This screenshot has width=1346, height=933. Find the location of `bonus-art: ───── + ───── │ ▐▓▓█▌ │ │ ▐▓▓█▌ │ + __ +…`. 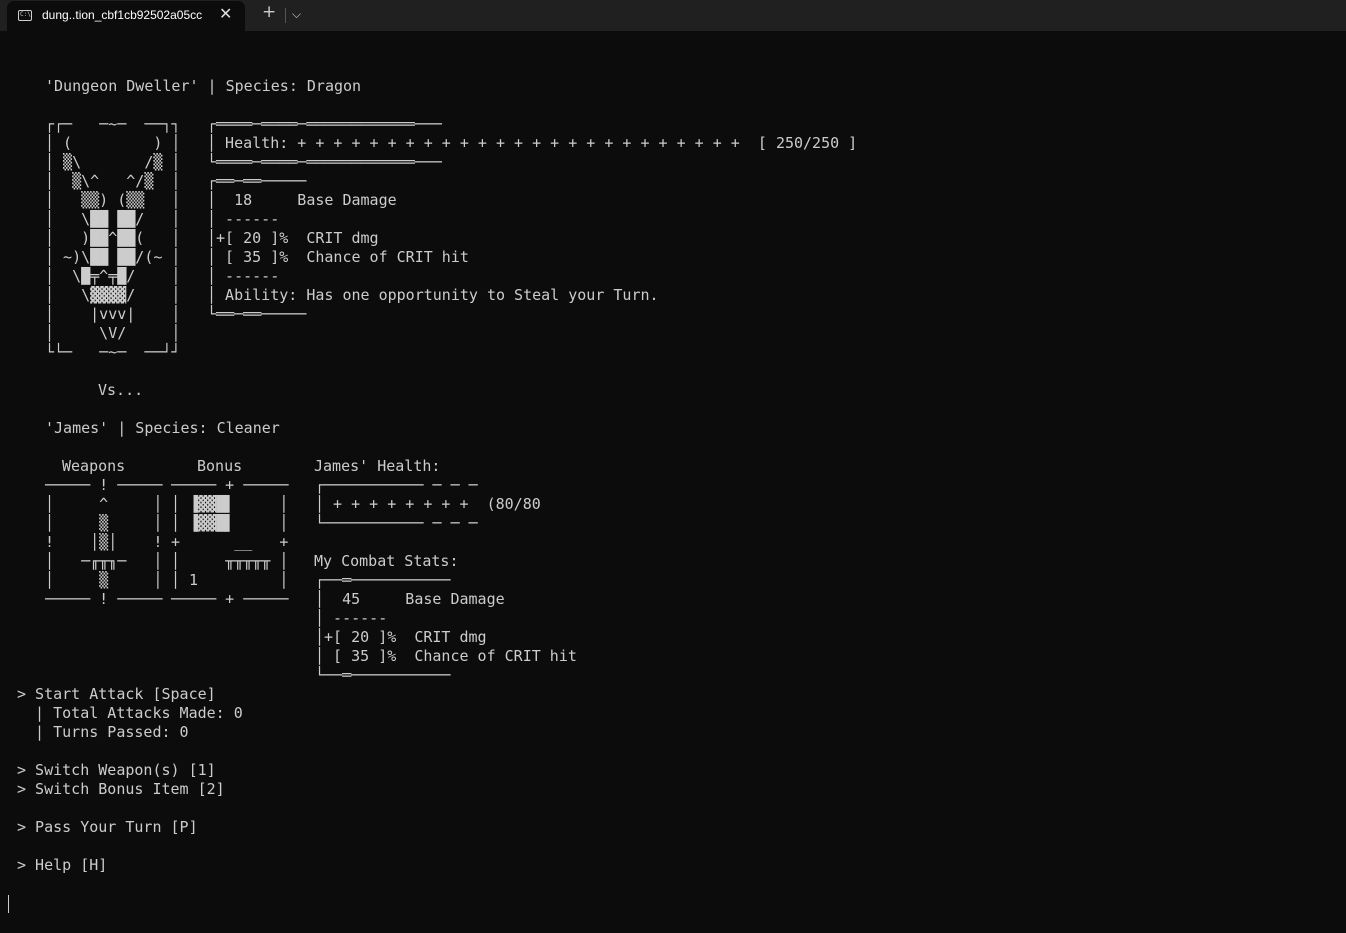

bonus-art: ───── + ───── │ ▐▓▓█▌ │ │ ▐▓▓█▌ │ + __ +… is located at coordinates (230, 542).